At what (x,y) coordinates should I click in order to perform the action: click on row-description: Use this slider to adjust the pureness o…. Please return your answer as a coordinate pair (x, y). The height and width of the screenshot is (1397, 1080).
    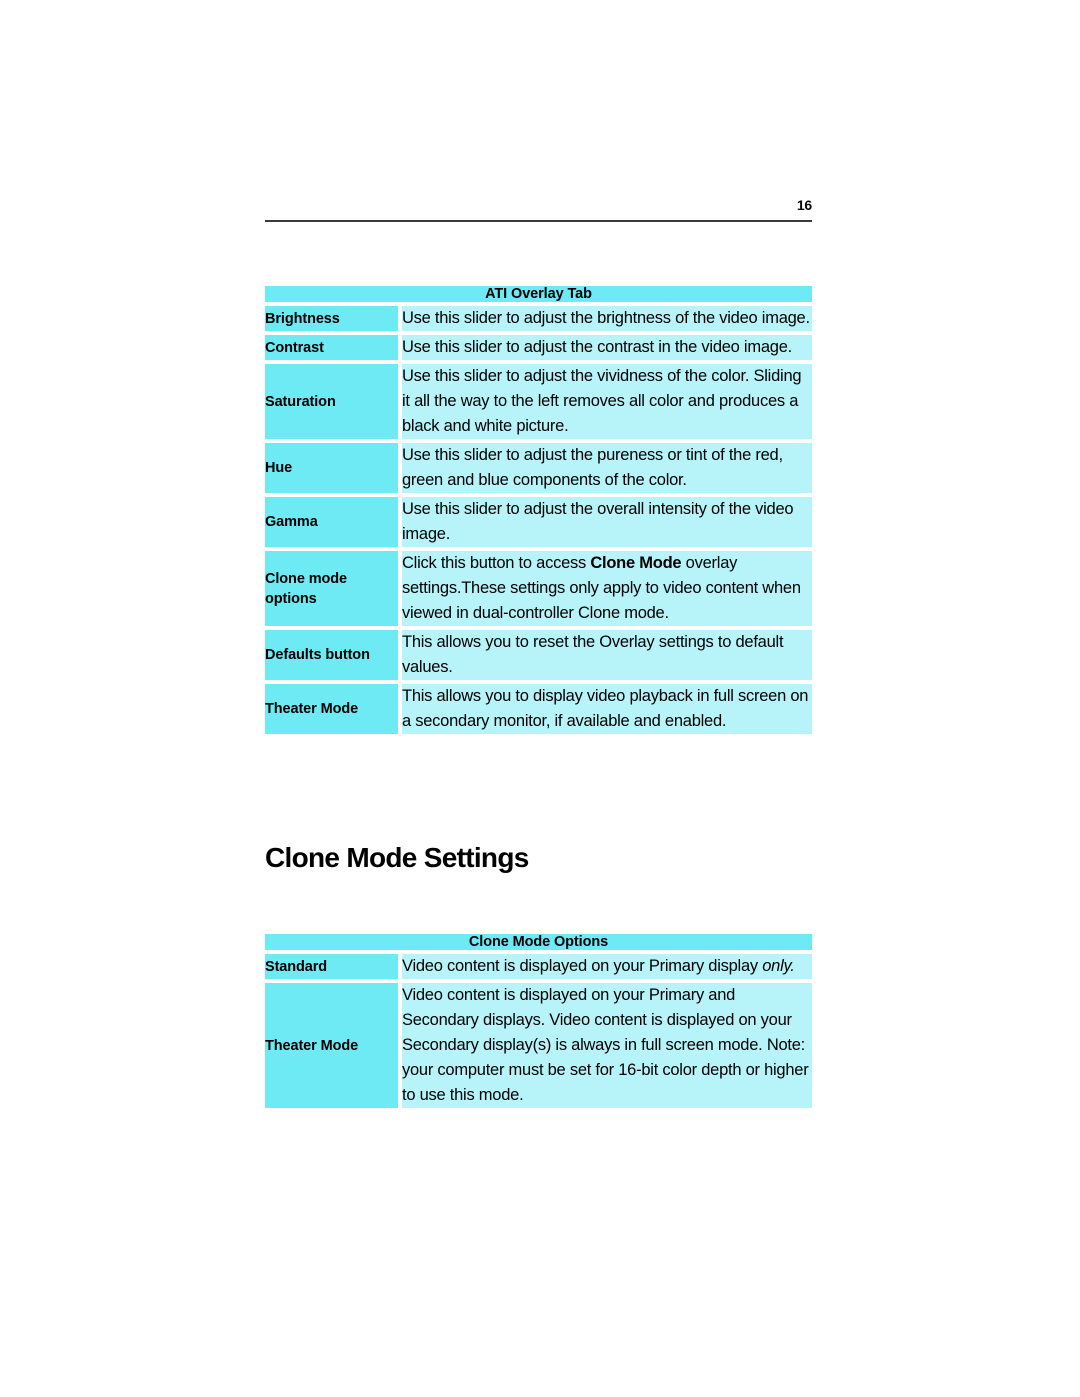
    Looking at the image, I should click on (607, 468).